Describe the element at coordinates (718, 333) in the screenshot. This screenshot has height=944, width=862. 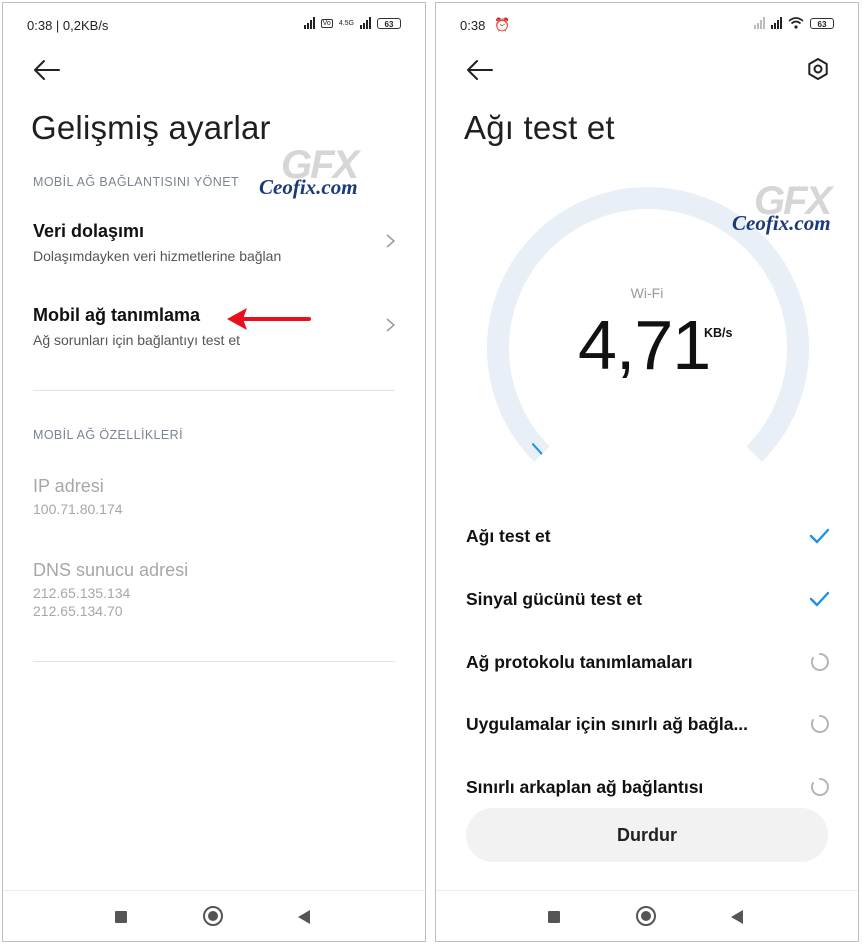
I see `speed-unit: KB/s` at that location.